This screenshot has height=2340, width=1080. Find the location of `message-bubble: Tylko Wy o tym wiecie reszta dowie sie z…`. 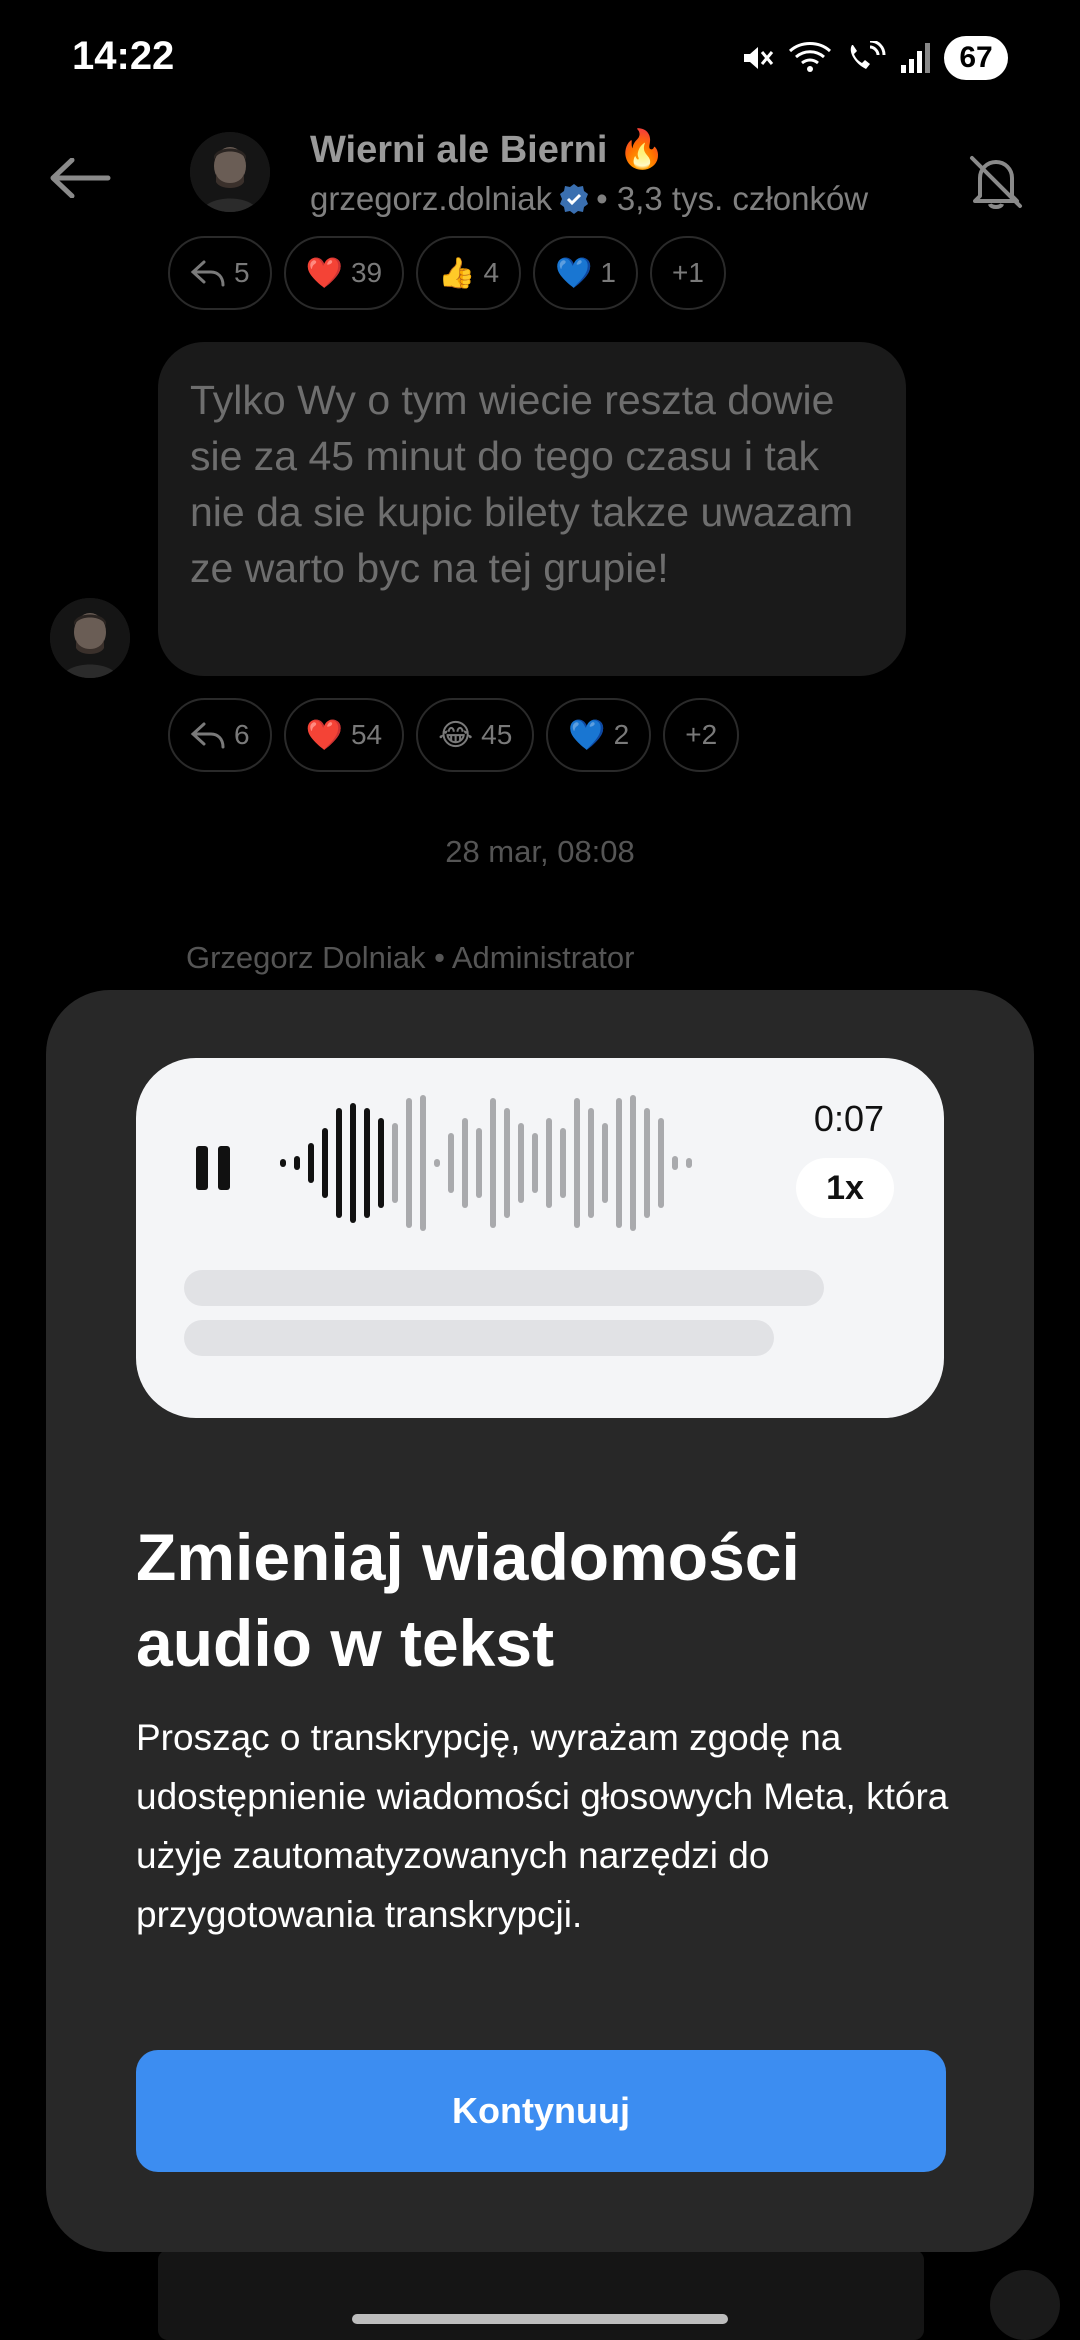

message-bubble: Tylko Wy o tym wiecie reszta dowie sie z… is located at coordinates (532, 509).